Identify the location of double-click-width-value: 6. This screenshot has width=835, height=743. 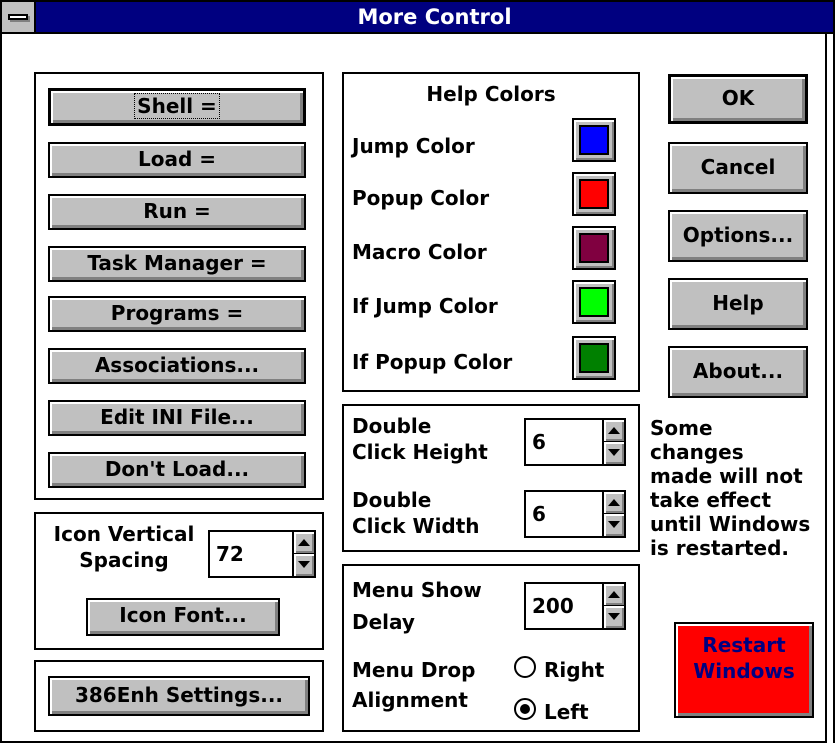
(539, 514).